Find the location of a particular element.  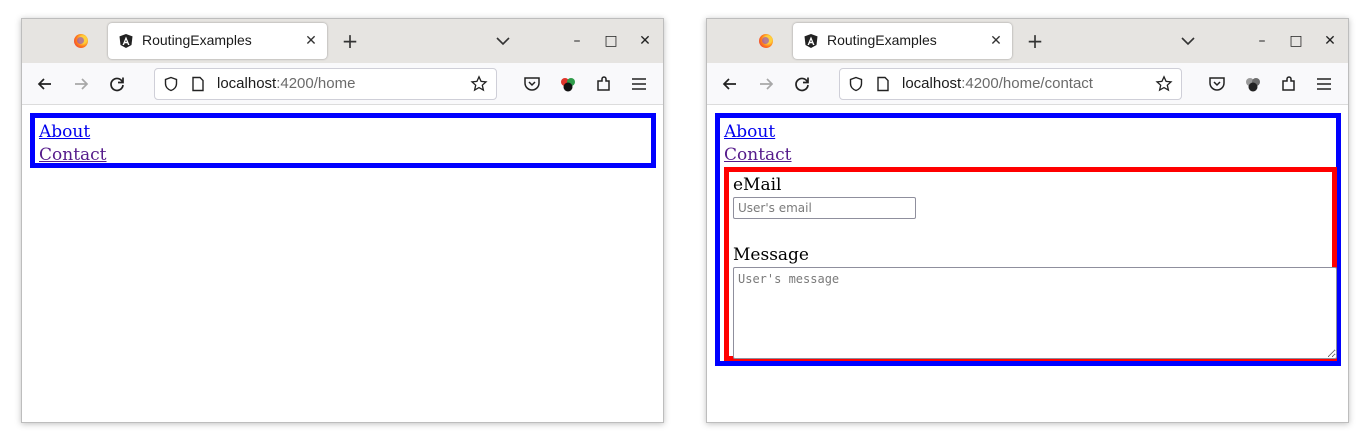

navigation-toolbar: localhost:4200/home/contact is located at coordinates (1027, 84).